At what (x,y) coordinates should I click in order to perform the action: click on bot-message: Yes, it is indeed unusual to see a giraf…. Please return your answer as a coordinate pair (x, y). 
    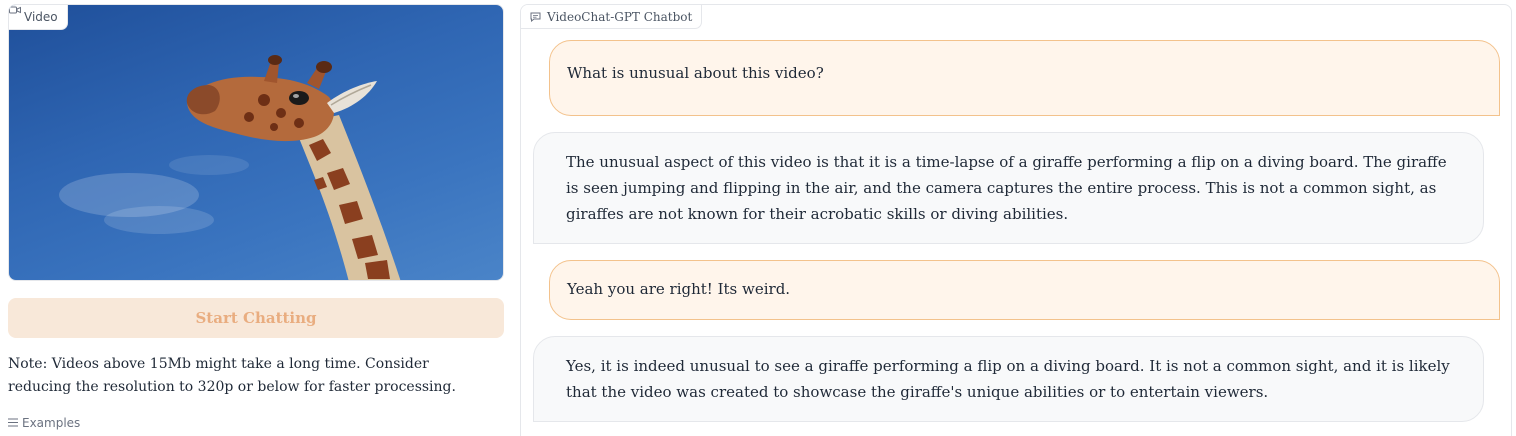
    Looking at the image, I should click on (1008, 379).